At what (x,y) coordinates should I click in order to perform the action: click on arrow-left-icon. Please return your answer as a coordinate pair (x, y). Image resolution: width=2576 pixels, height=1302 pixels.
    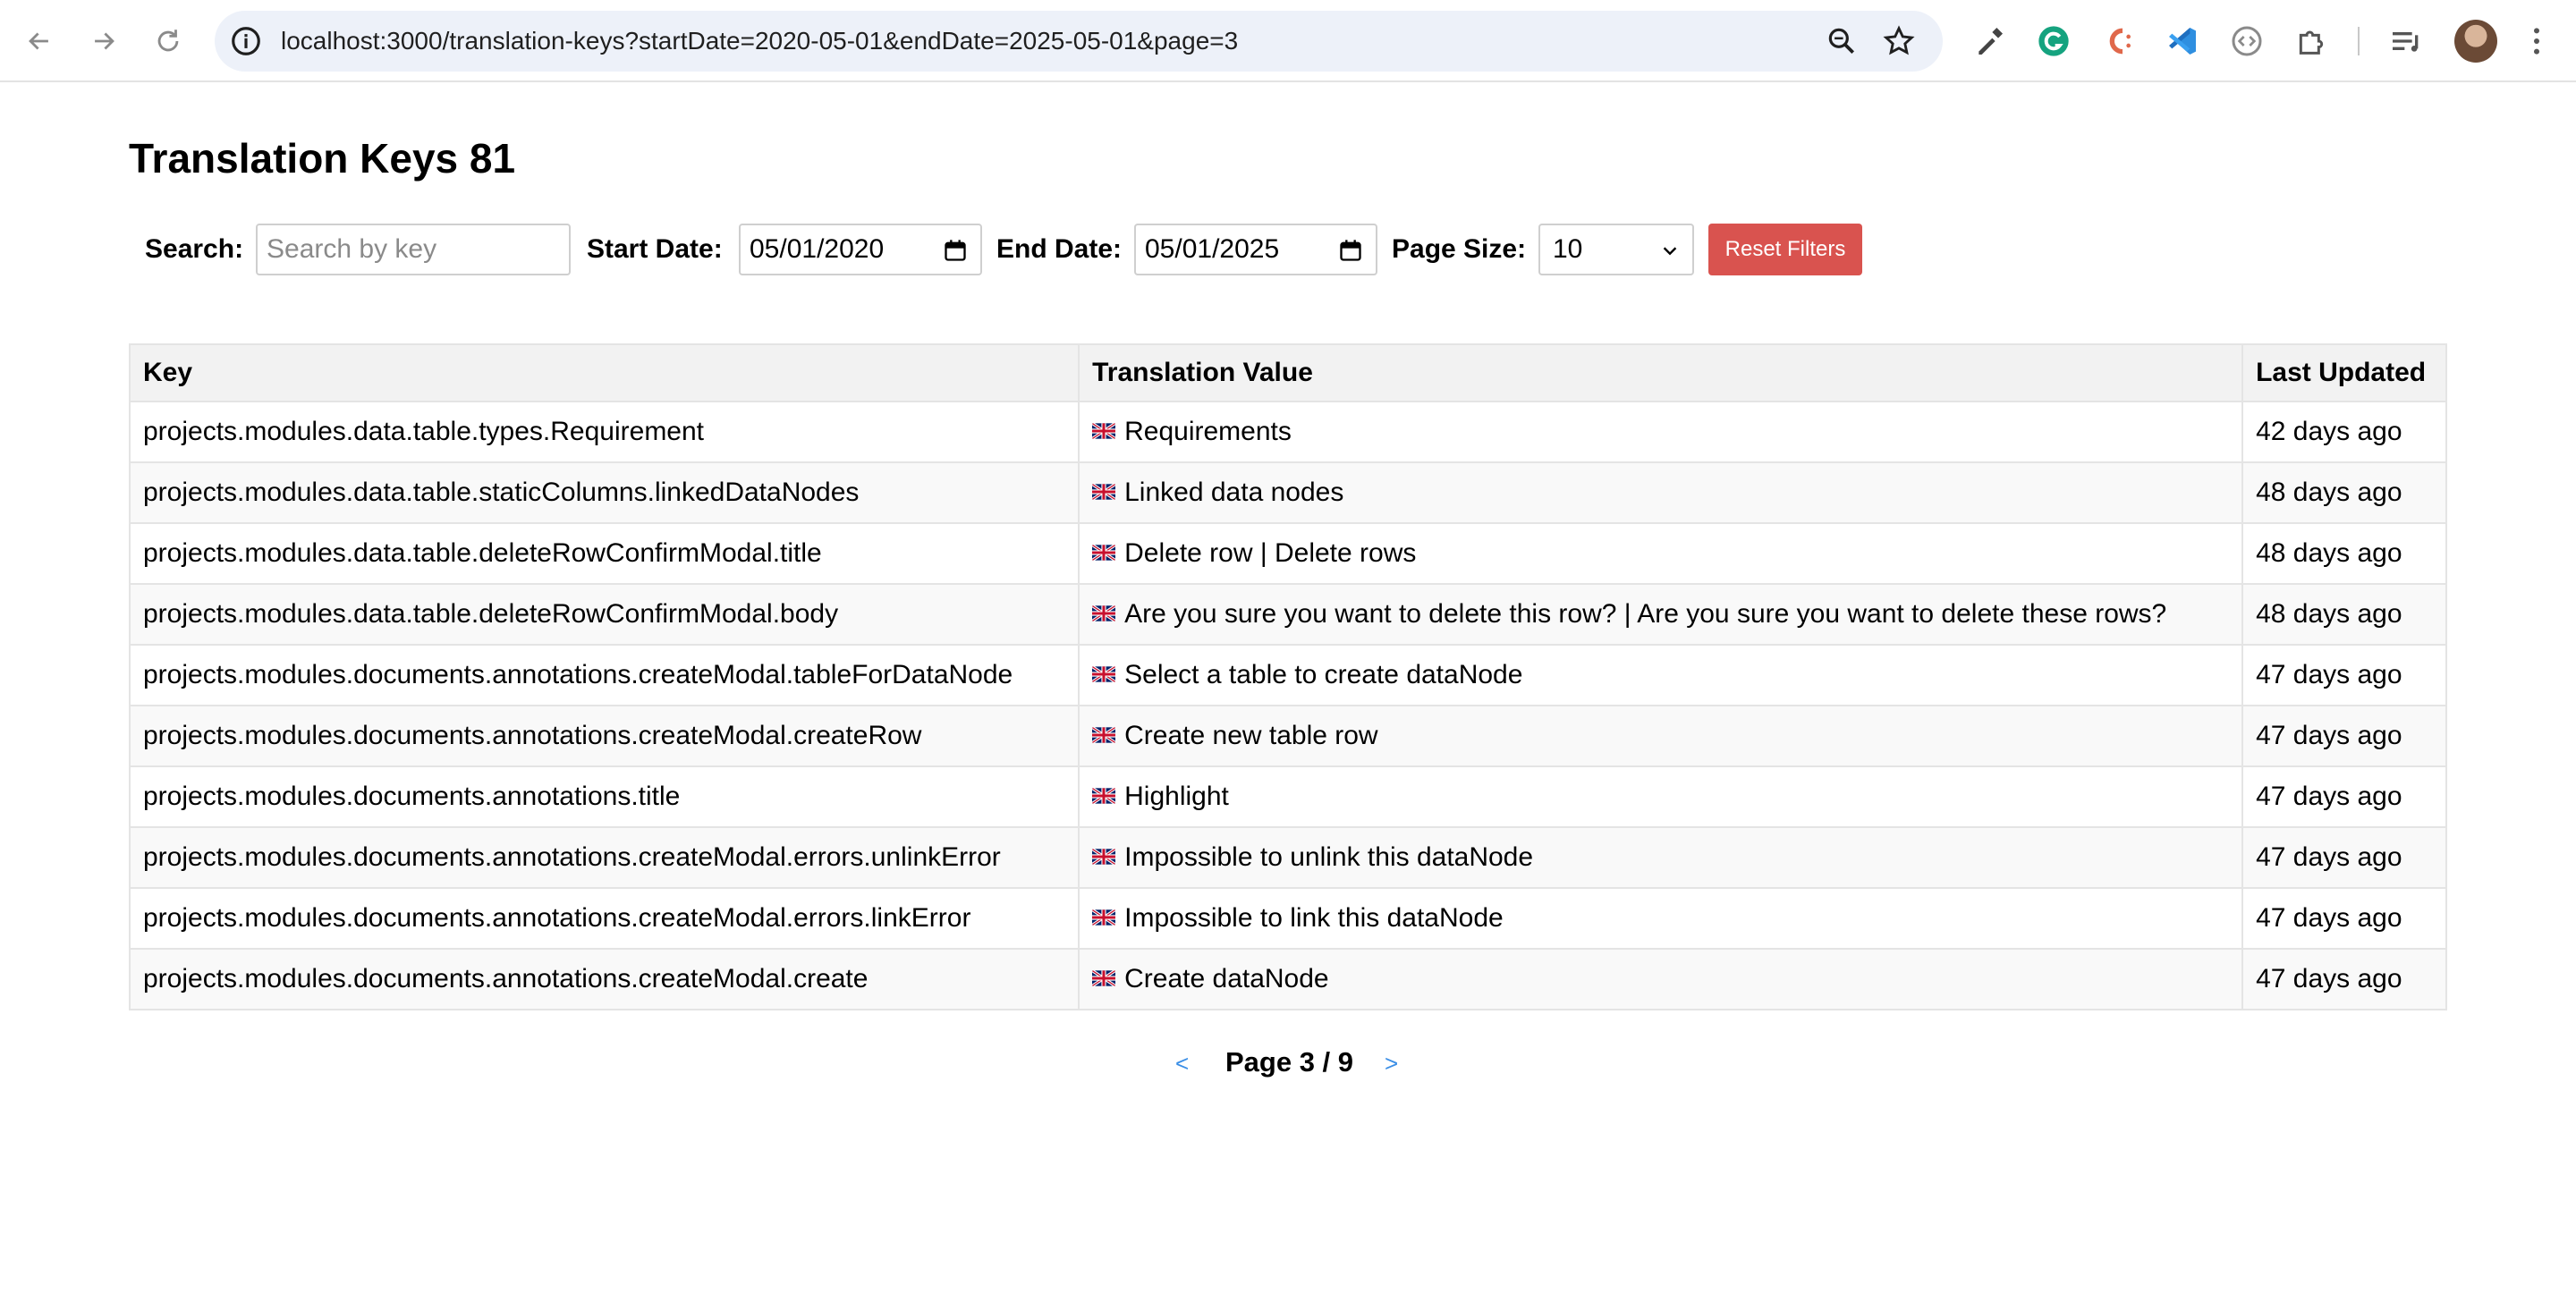
    Looking at the image, I should click on (38, 41).